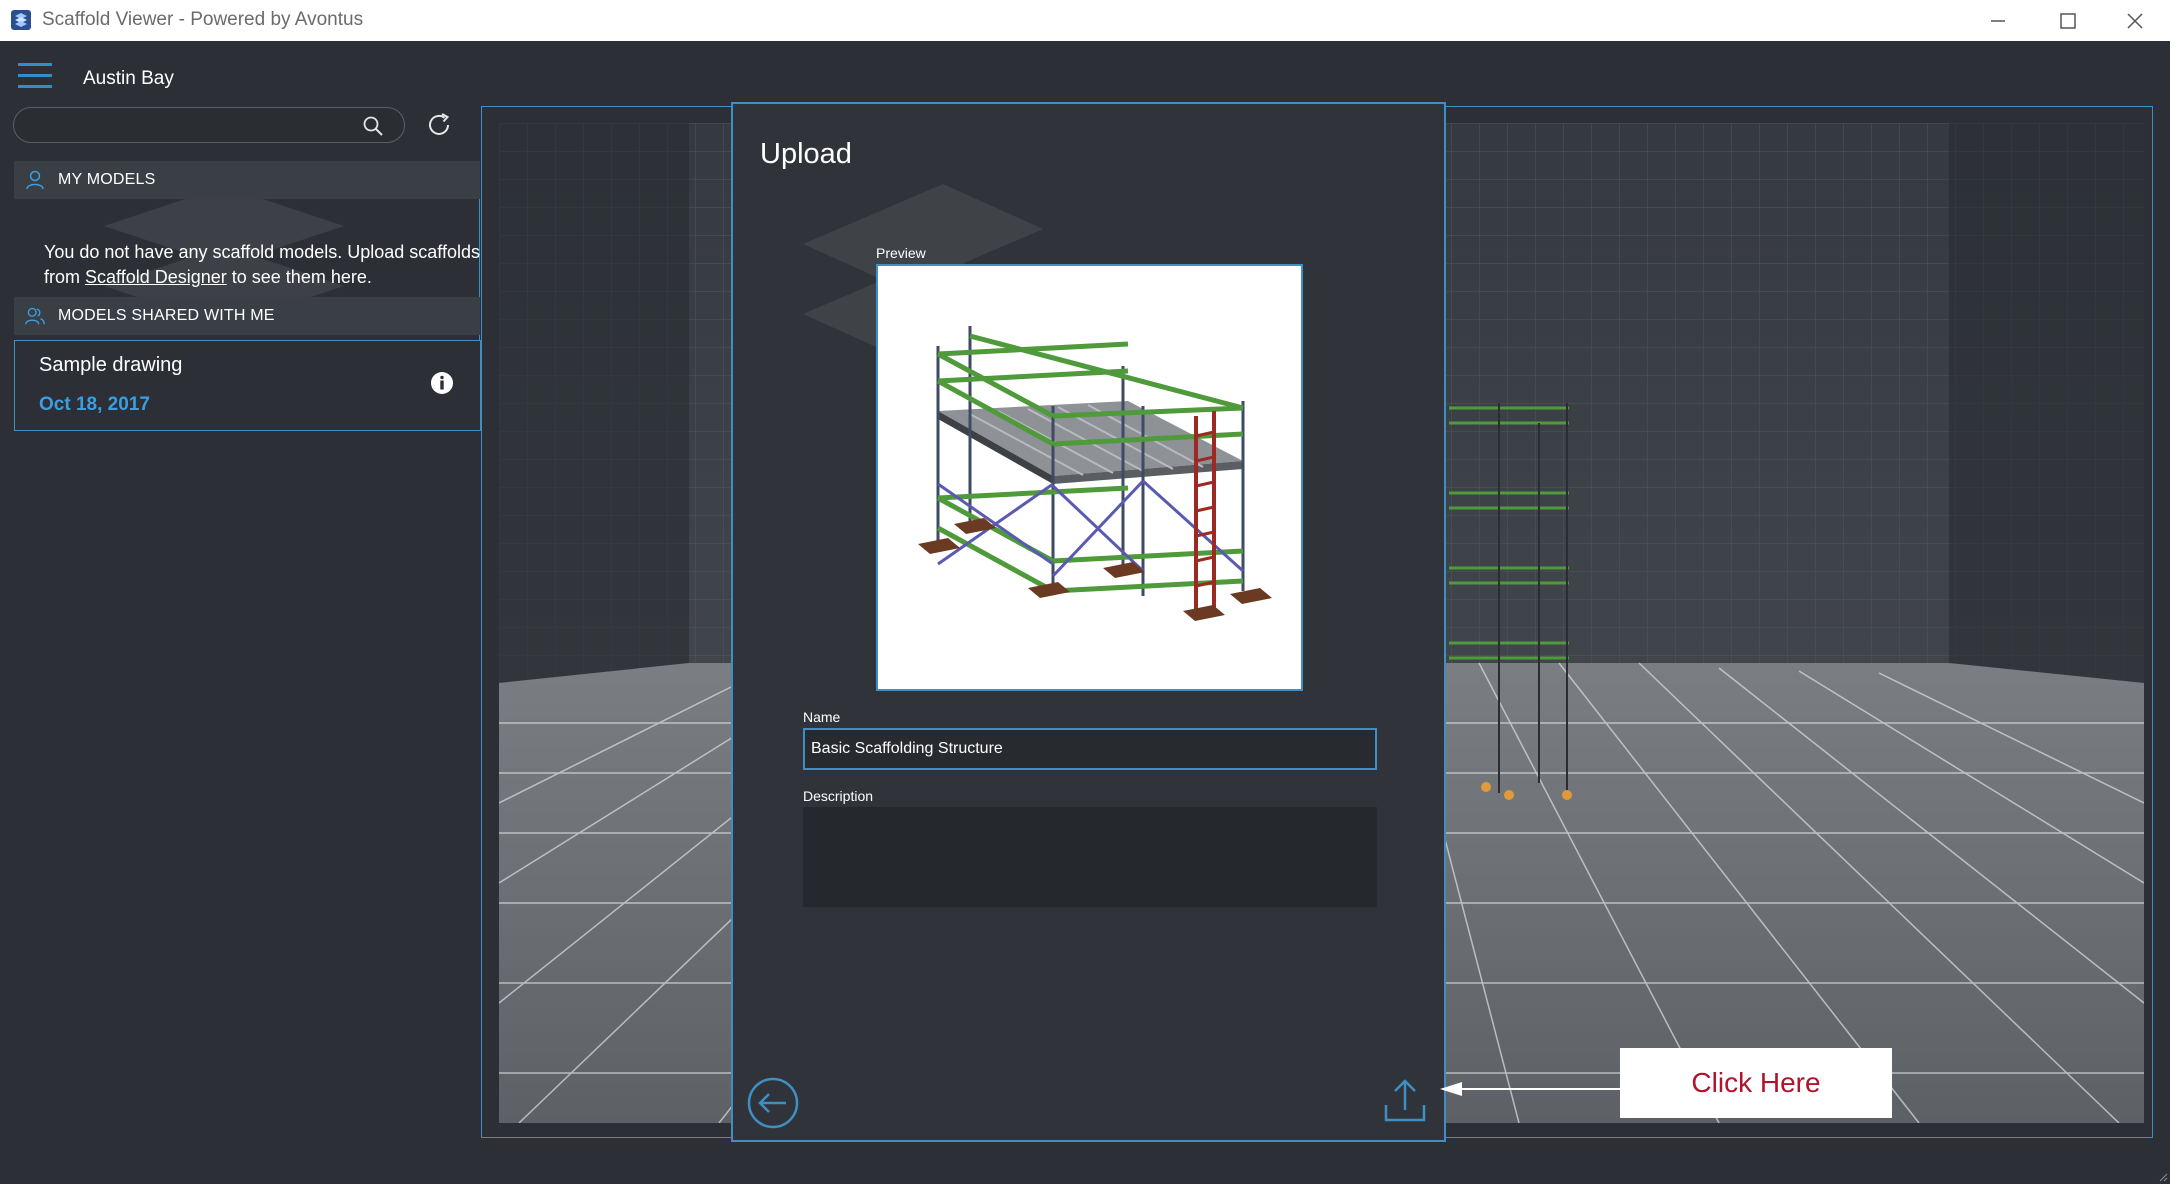 This screenshot has height=1184, width=2170. What do you see at coordinates (822, 717) in the screenshot?
I see `name-label: Name` at bounding box center [822, 717].